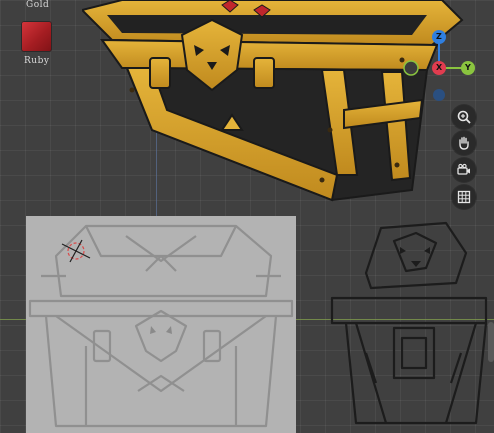 The width and height of the screenshot is (494, 433). I want to click on x-axis-label: X, so click(439, 67).